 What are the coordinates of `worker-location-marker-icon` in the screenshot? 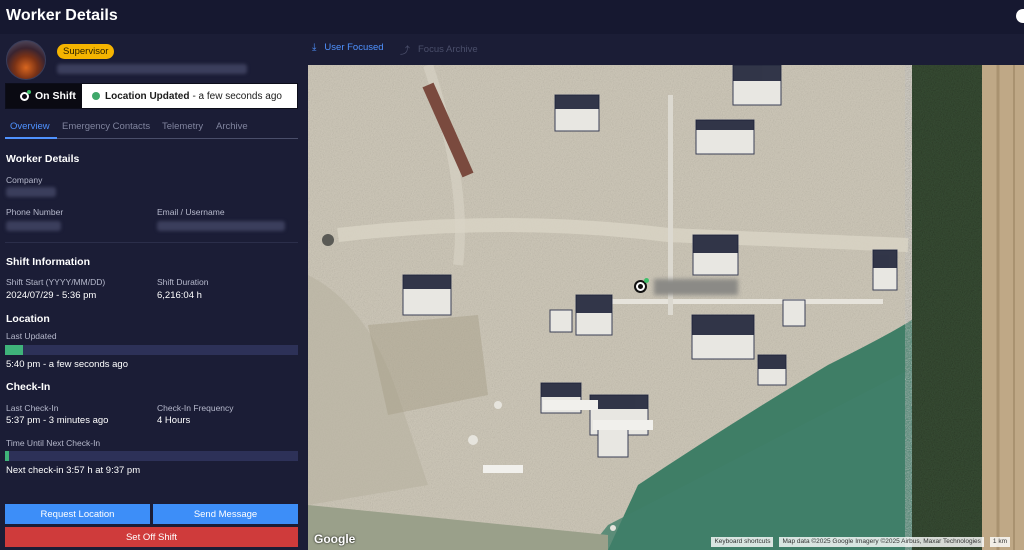 It's located at (641, 285).